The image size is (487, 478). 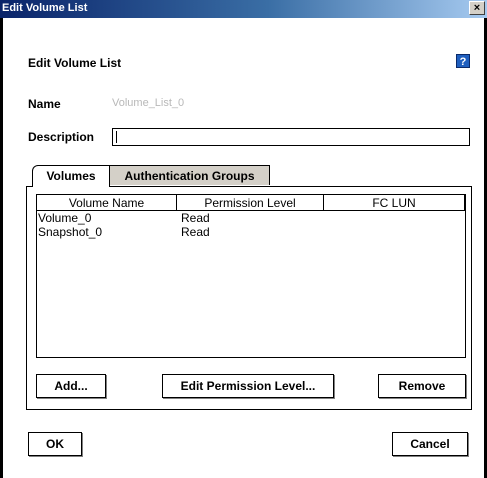 I want to click on text-caret, so click(x=116, y=137).